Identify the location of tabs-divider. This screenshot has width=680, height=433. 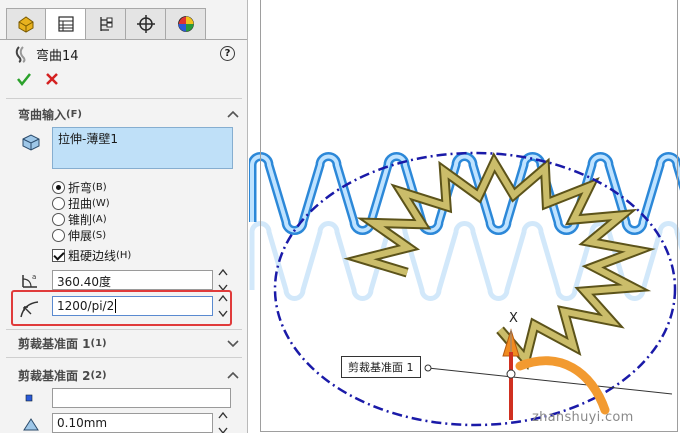
(123, 39).